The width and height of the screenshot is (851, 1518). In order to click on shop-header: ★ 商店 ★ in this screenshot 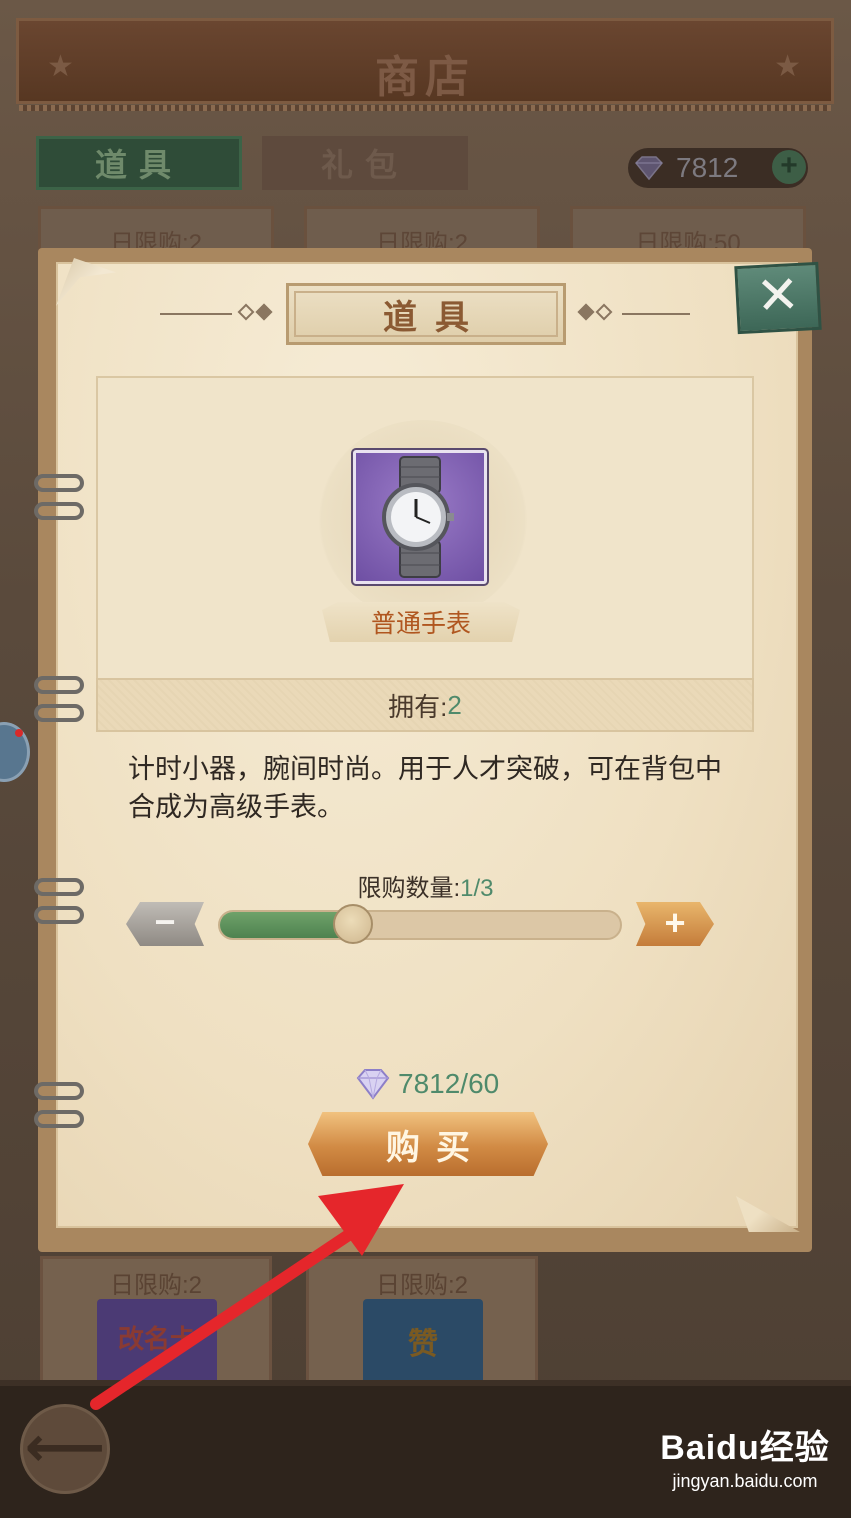, I will do `click(425, 64)`.